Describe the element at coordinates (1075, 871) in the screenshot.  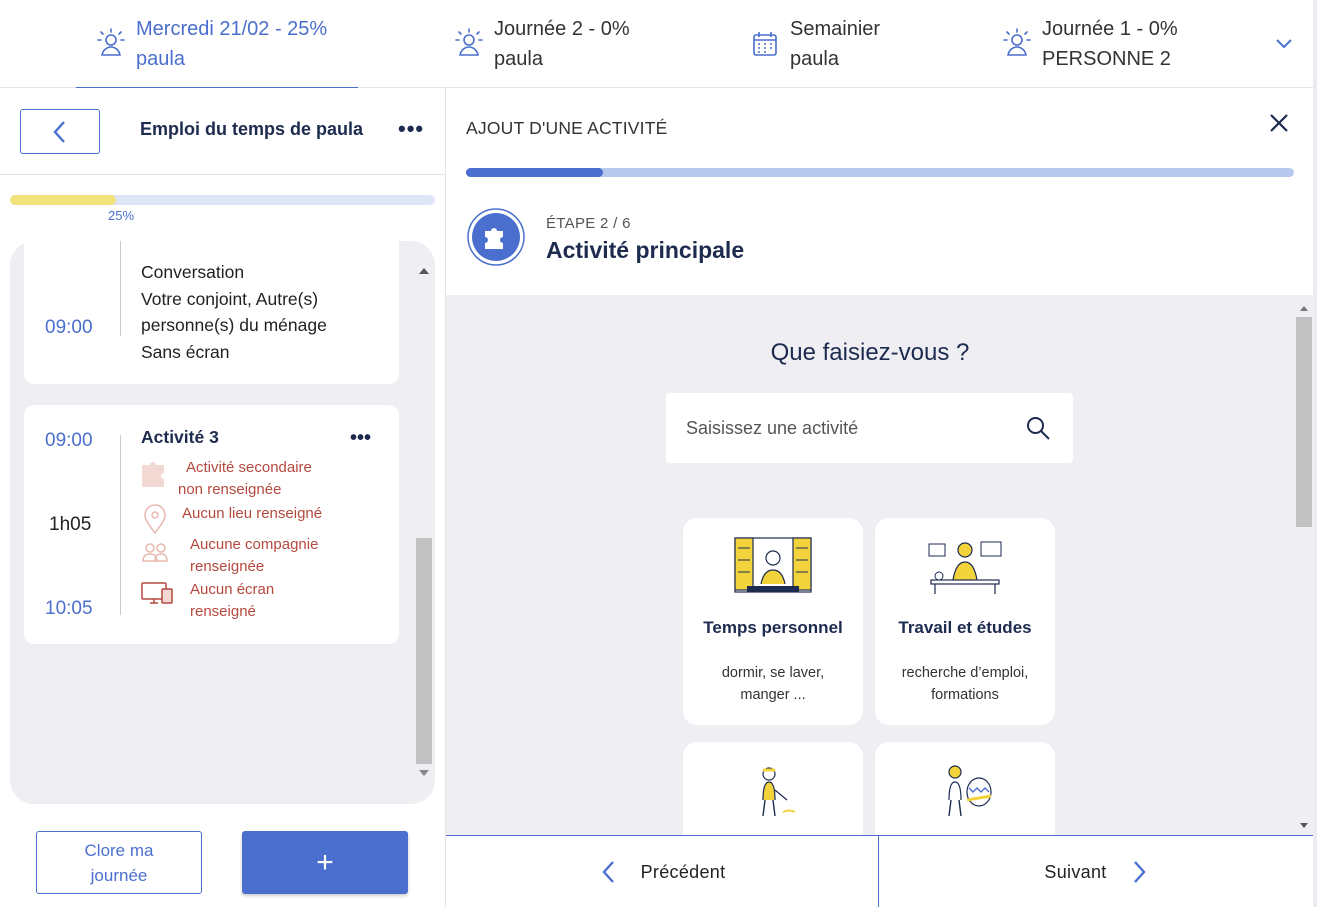
I see `next-label: Suivant` at that location.